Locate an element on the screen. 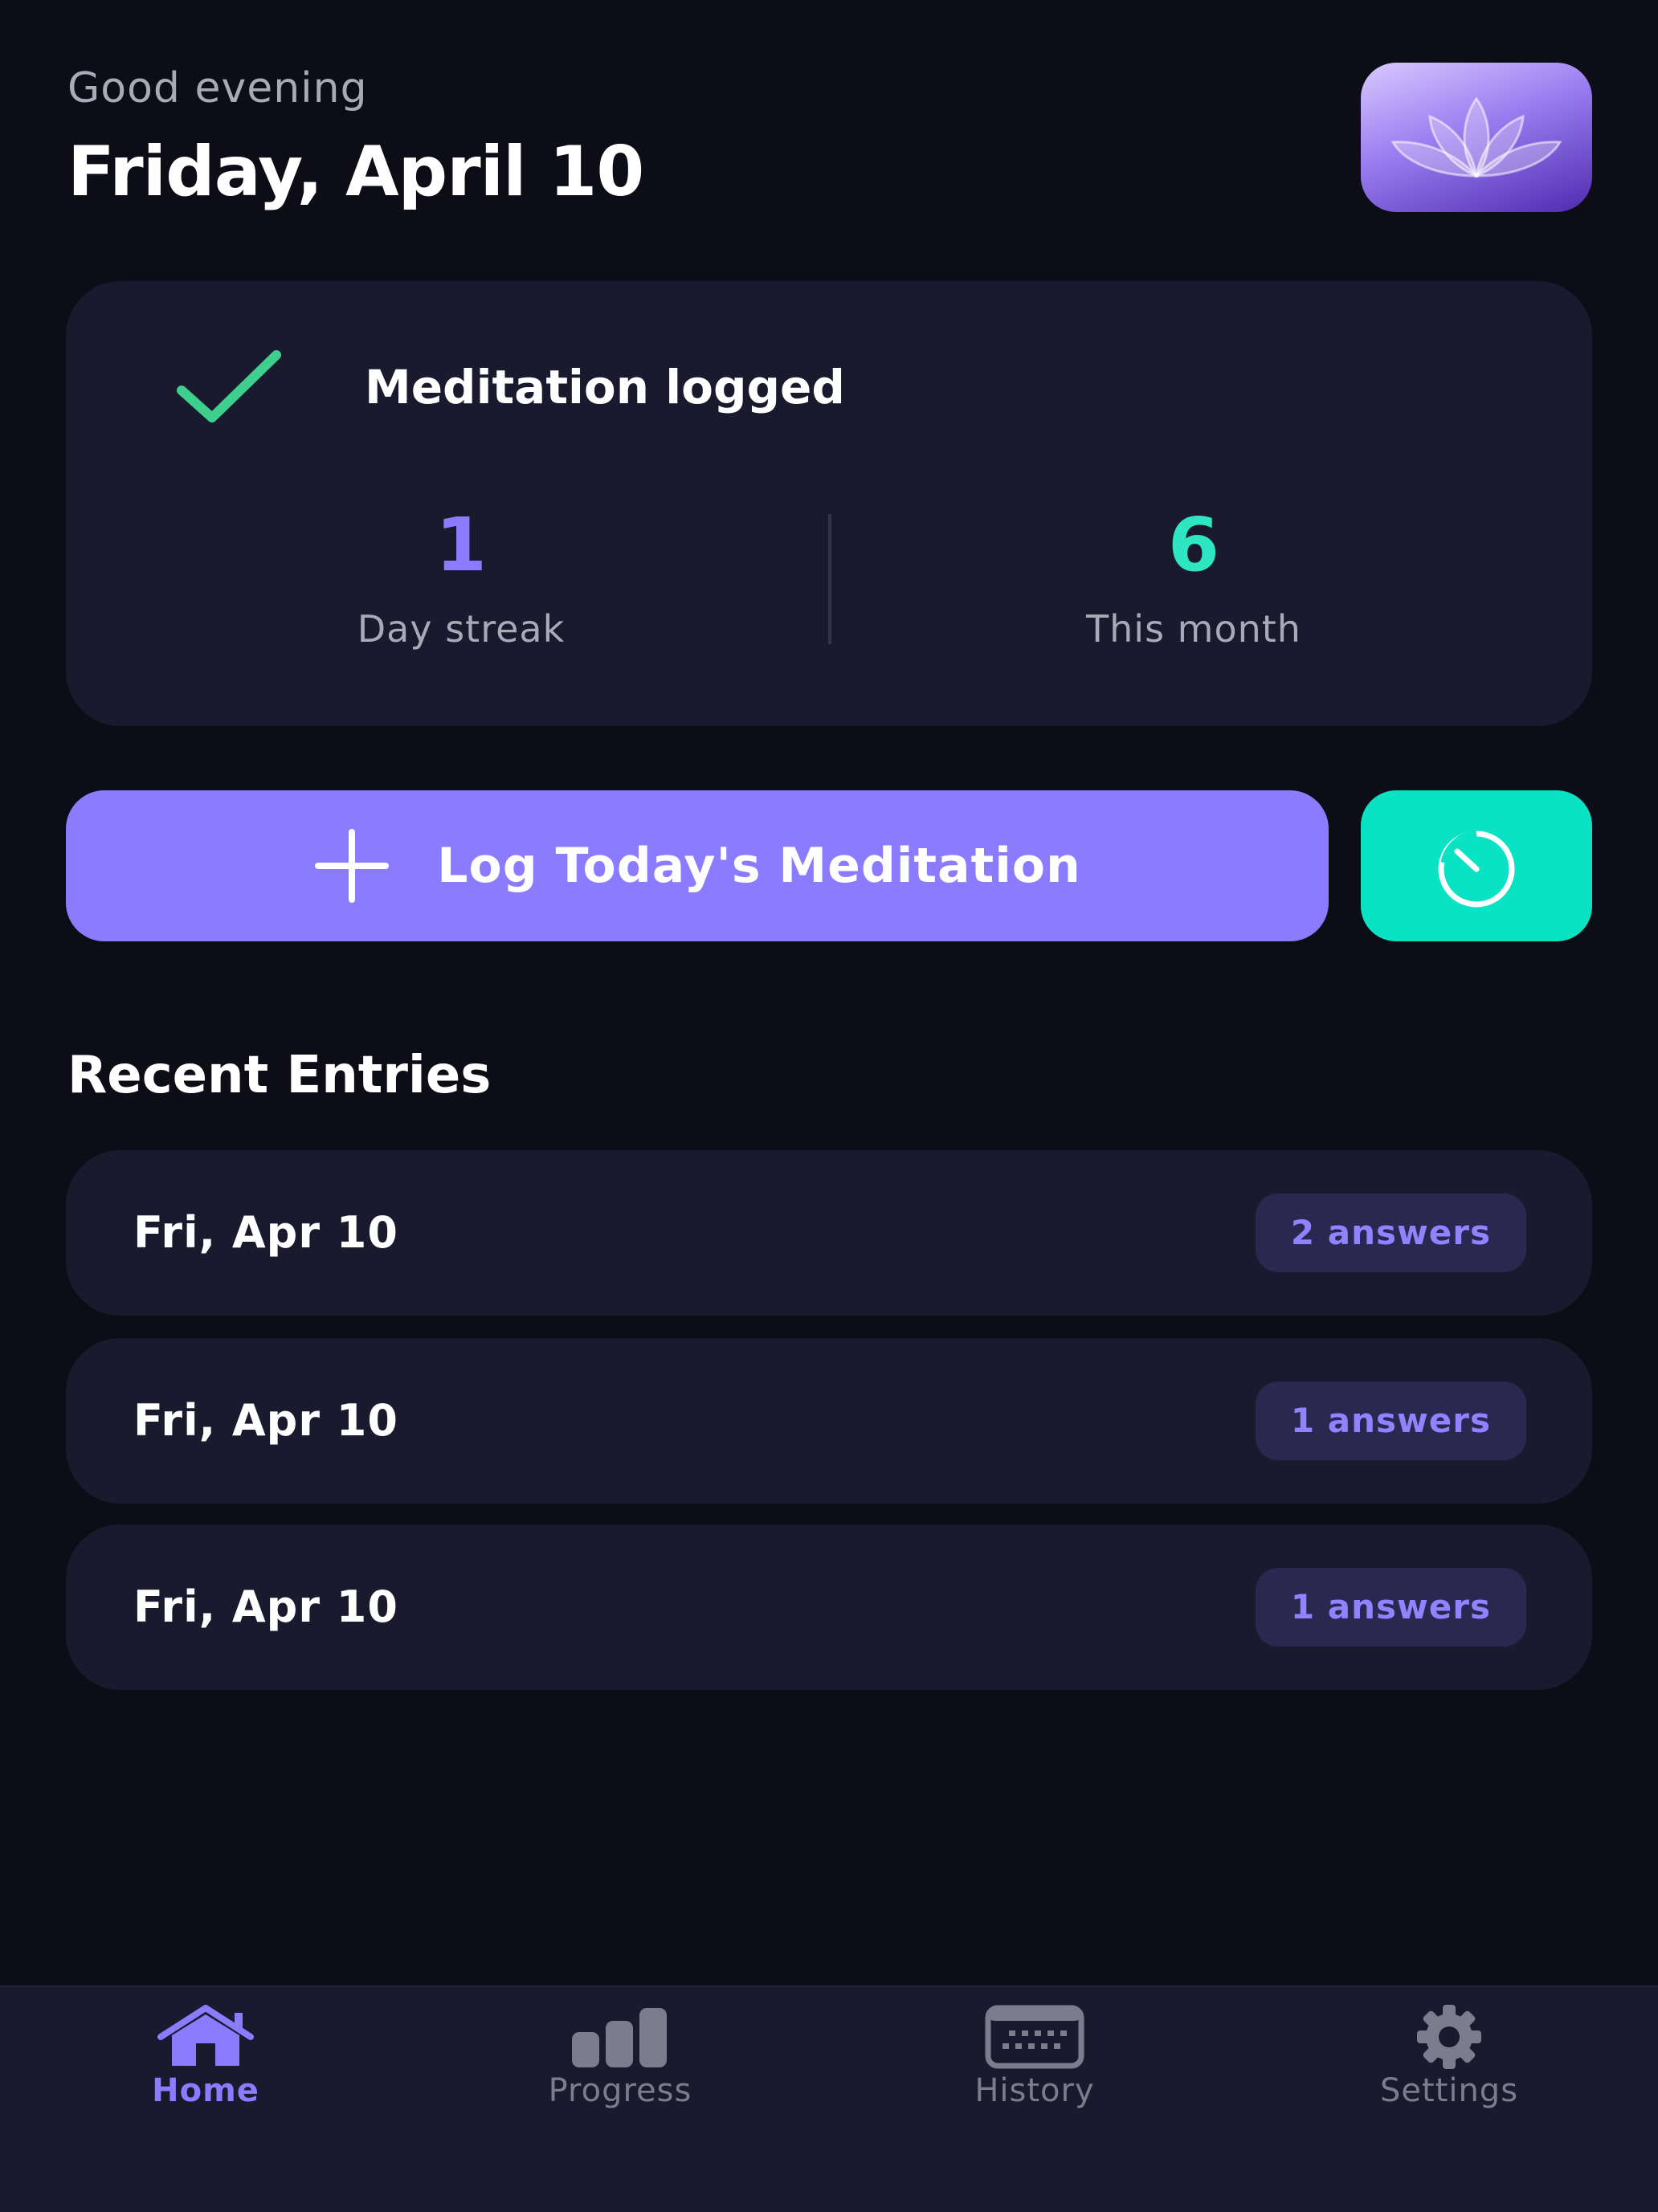  tab-bar: Home Progress History Settings is located at coordinates (829, 2098).